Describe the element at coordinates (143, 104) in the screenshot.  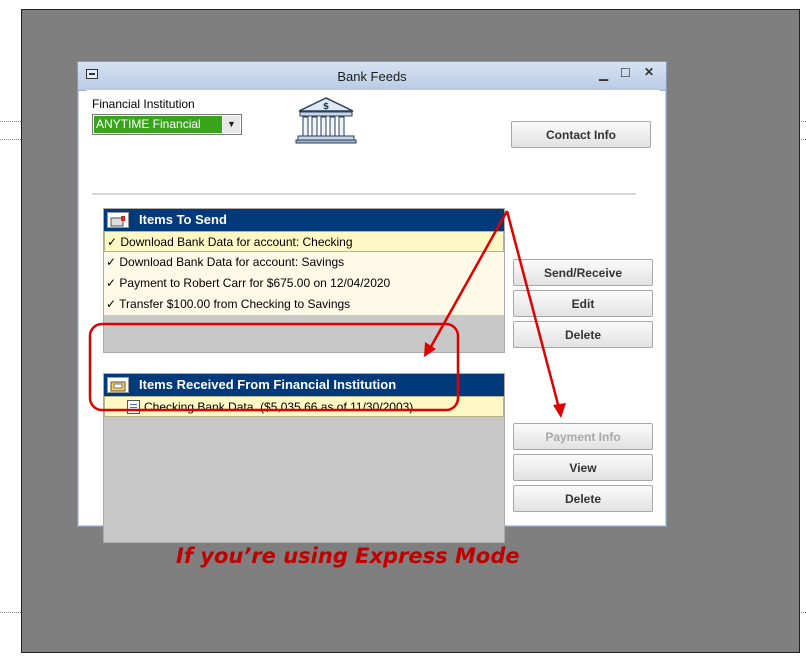
I see `financial-institution-label: Financial Institution` at that location.